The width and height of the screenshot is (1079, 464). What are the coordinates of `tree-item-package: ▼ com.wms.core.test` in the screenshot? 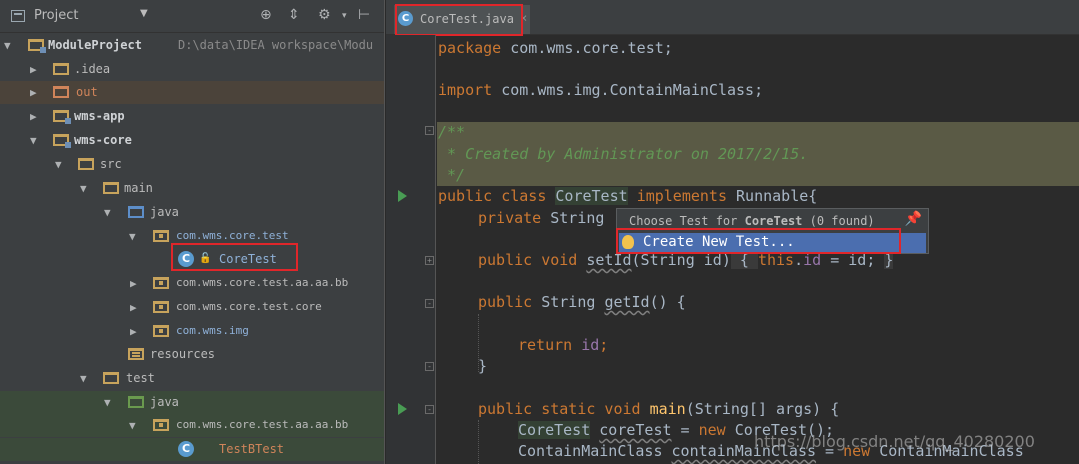 It's located at (192, 236).